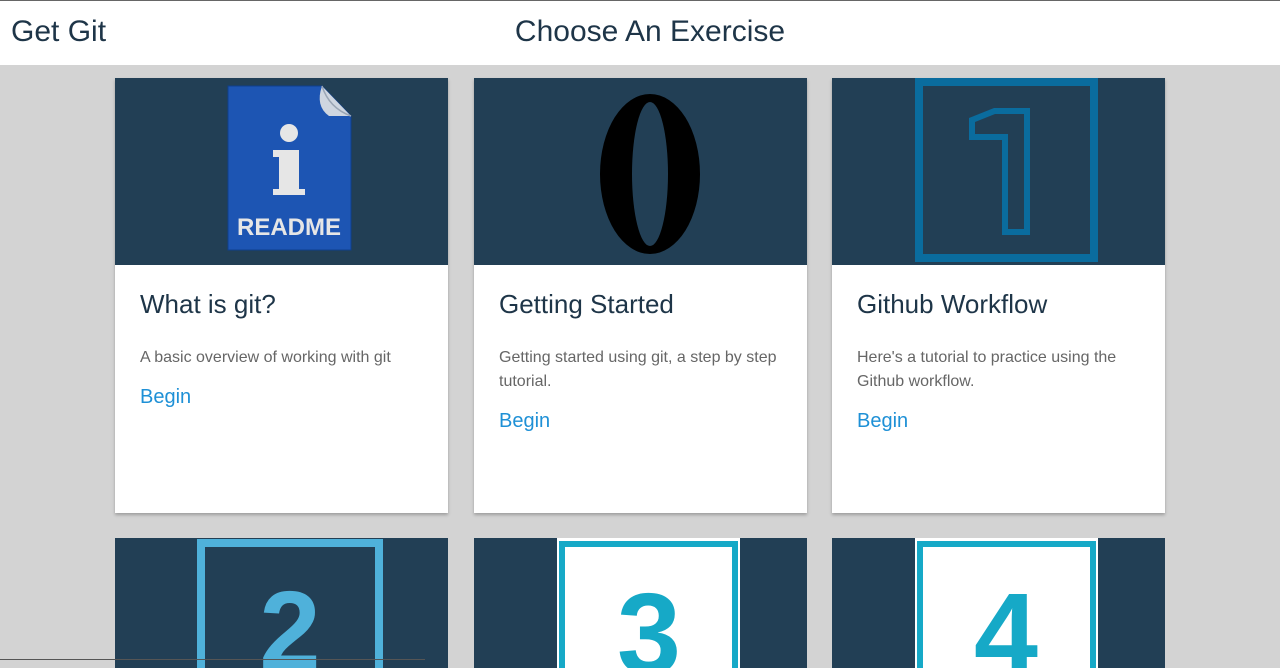  What do you see at coordinates (586, 304) in the screenshot?
I see `card-title: Getting Started` at bounding box center [586, 304].